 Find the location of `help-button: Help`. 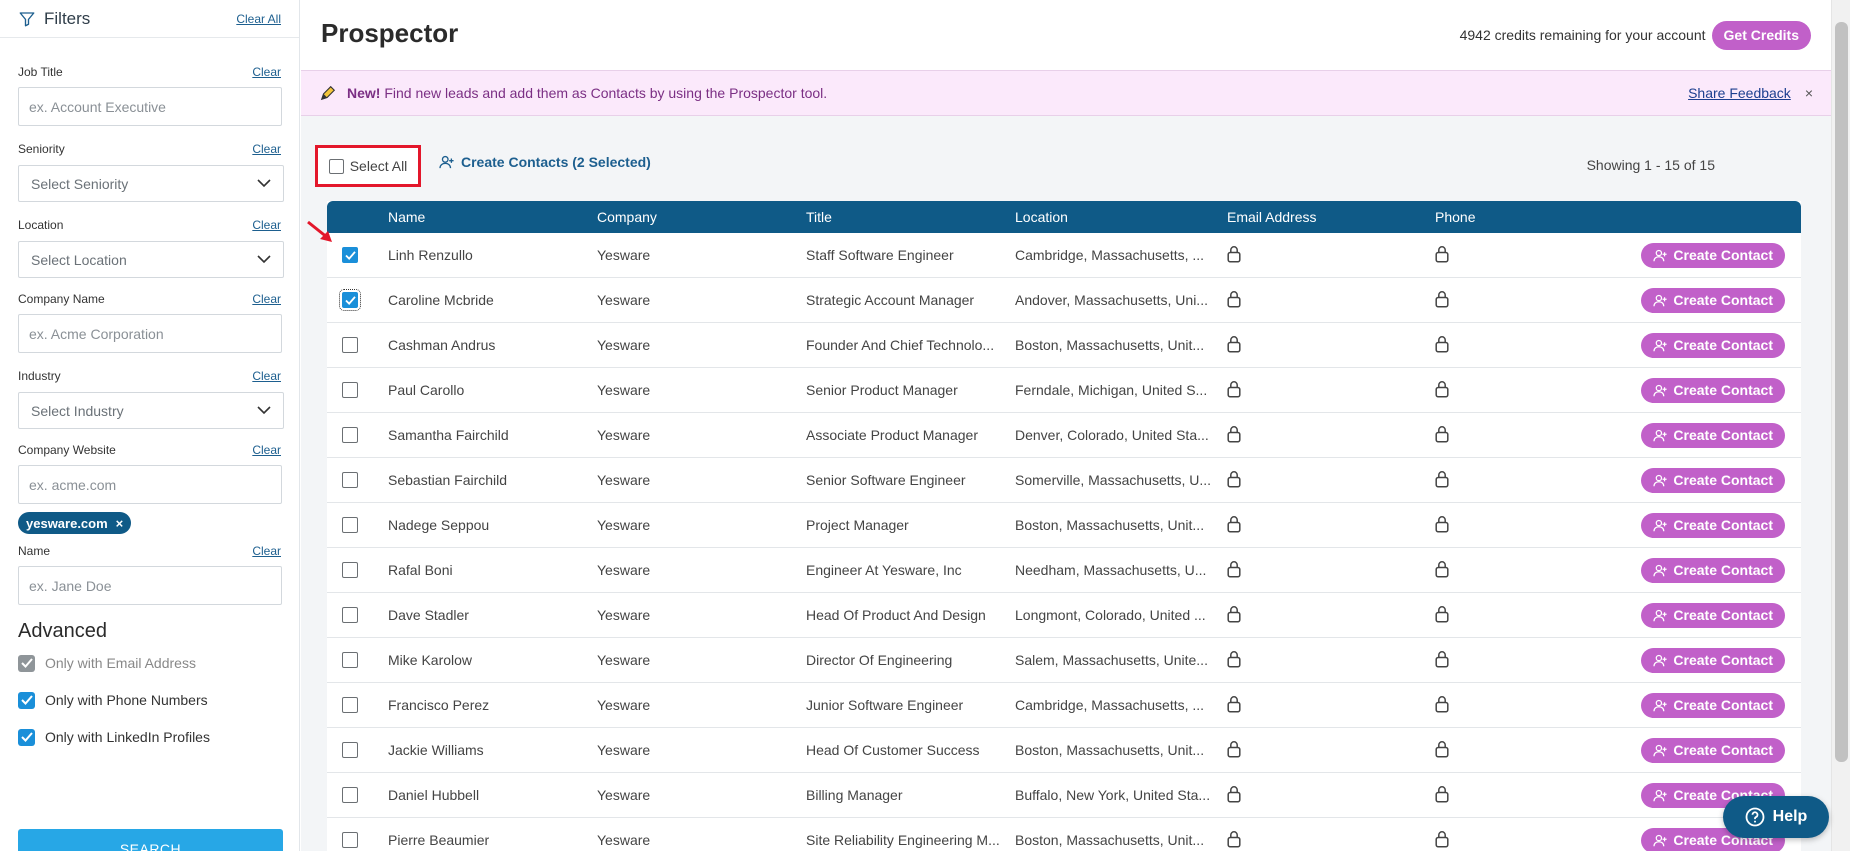

help-button: Help is located at coordinates (1776, 817).